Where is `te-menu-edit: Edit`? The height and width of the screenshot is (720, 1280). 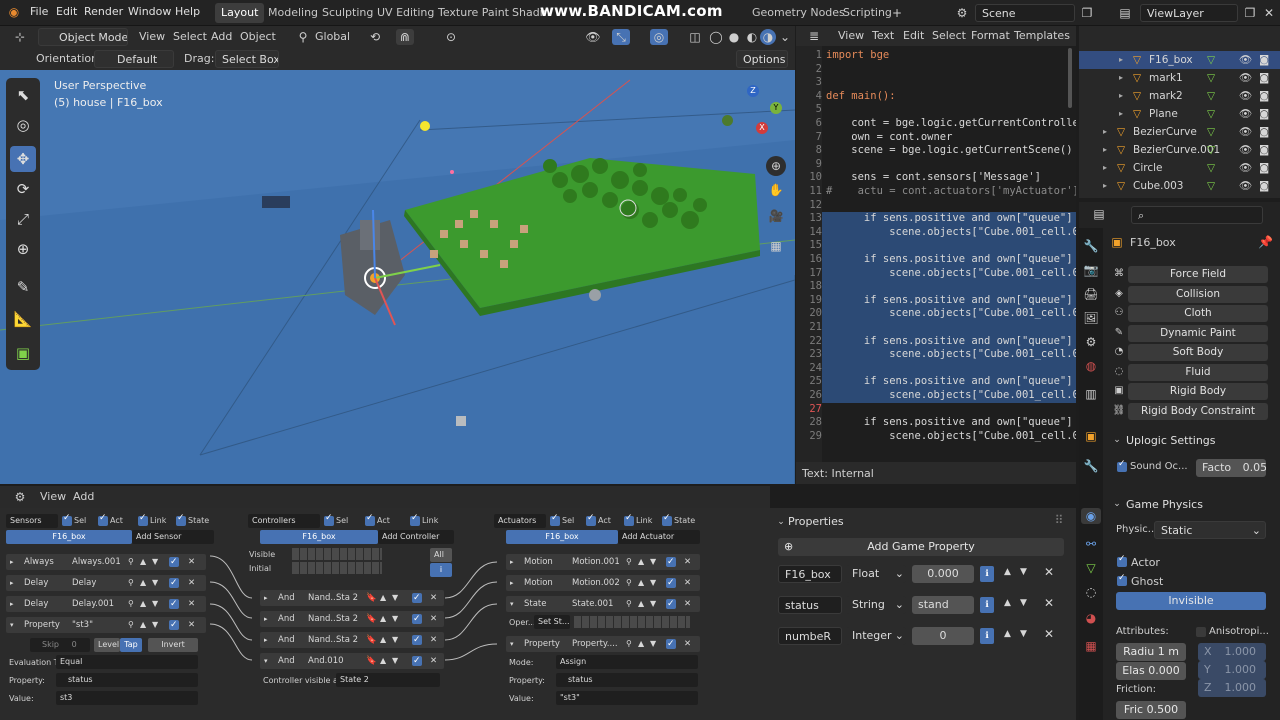
te-menu-edit: Edit is located at coordinates (913, 35).